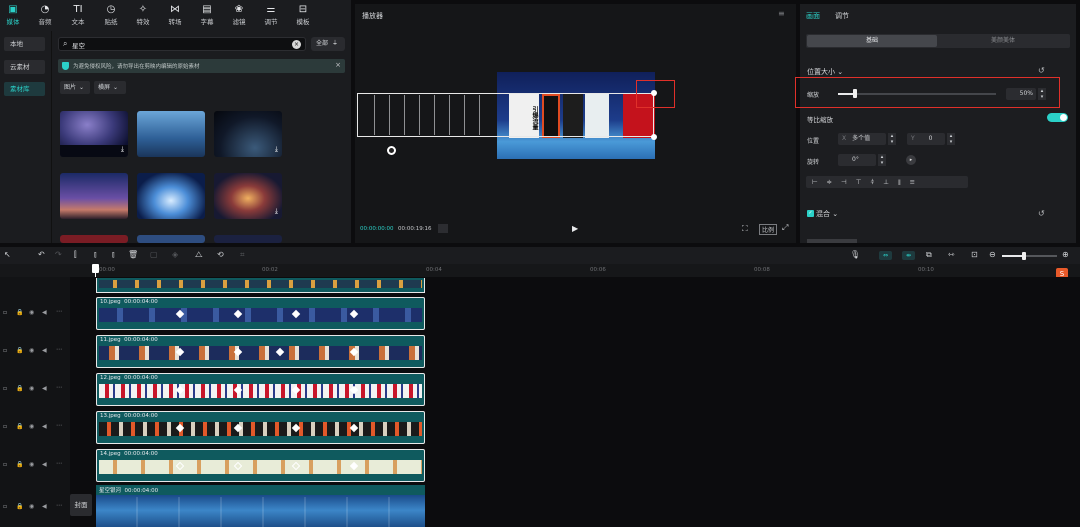  Describe the element at coordinates (78, 45) in the screenshot. I see `search-input: 星空` at that location.